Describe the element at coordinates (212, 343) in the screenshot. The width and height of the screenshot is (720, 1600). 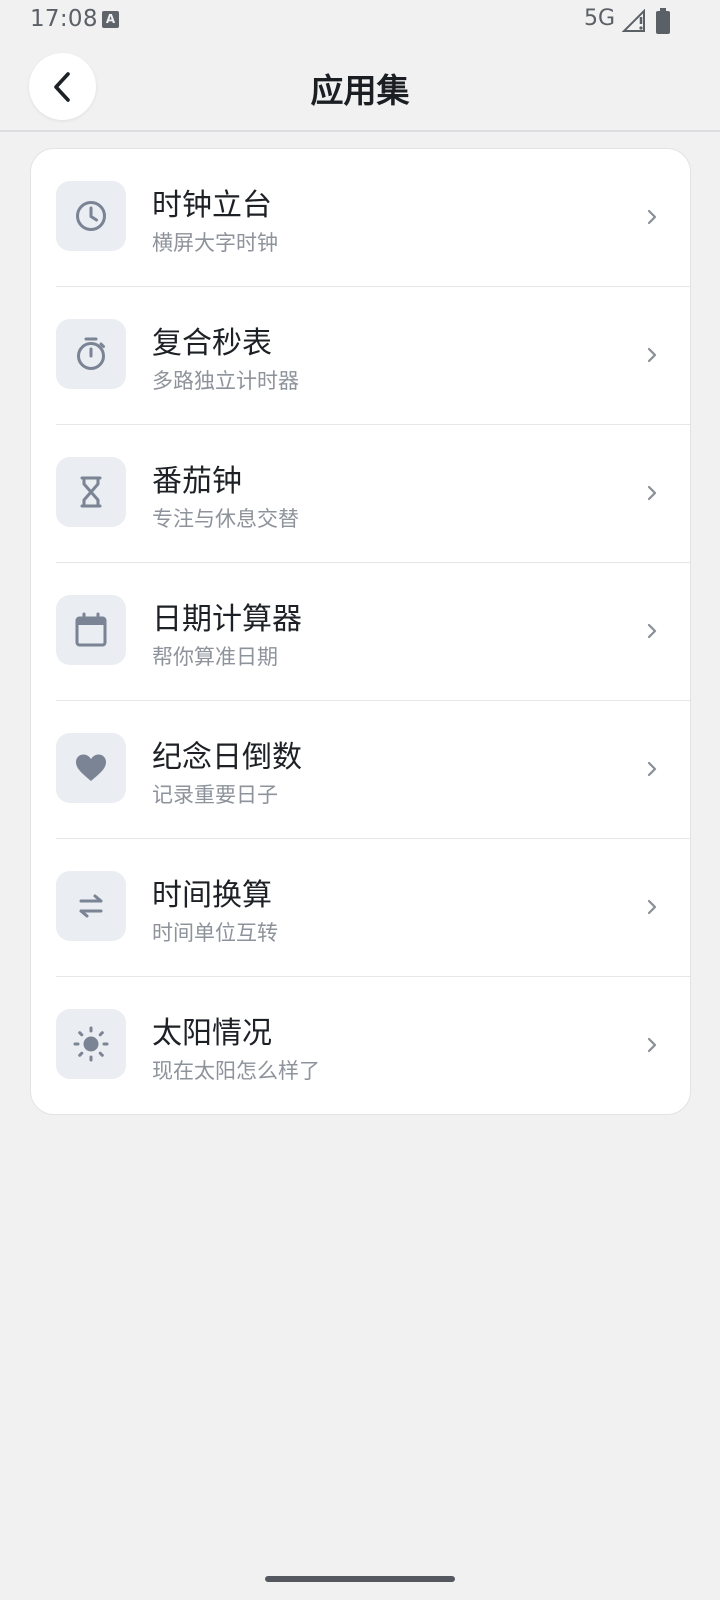
I see `item-title: 复合秒表` at that location.